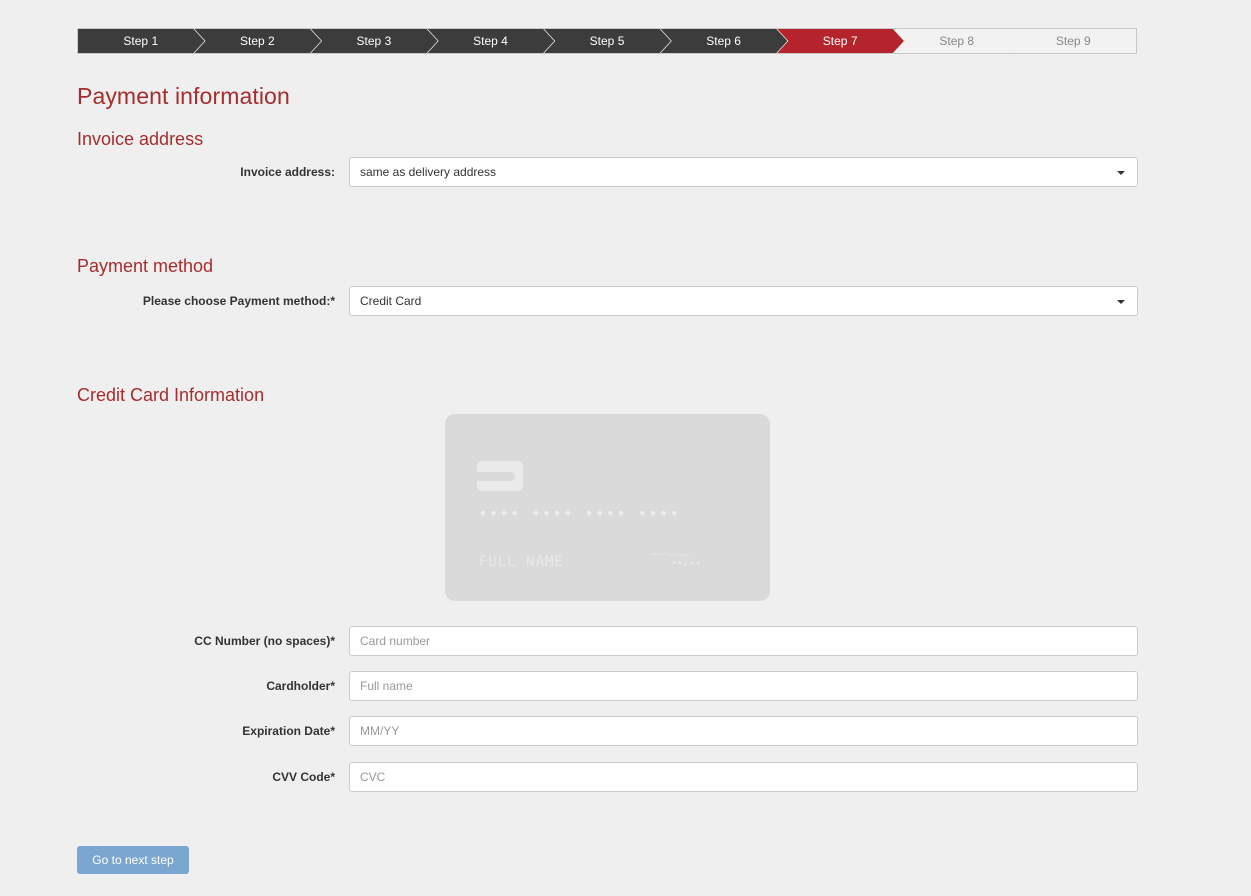 The image size is (1251, 896). Describe the element at coordinates (300, 686) in the screenshot. I see `cardholder-label: Cardholder*` at that location.